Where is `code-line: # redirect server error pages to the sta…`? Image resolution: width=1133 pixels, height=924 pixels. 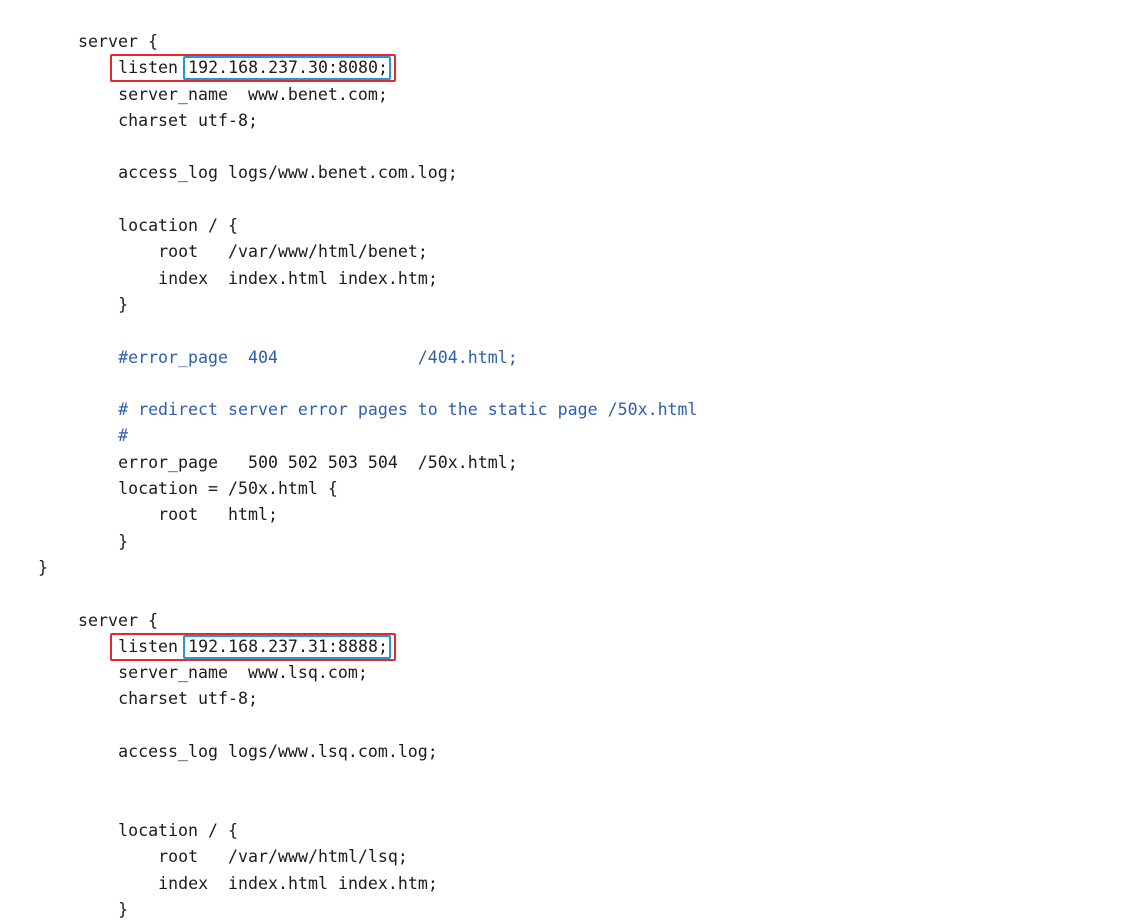 code-line: # redirect server error pages to the sta… is located at coordinates (566, 410).